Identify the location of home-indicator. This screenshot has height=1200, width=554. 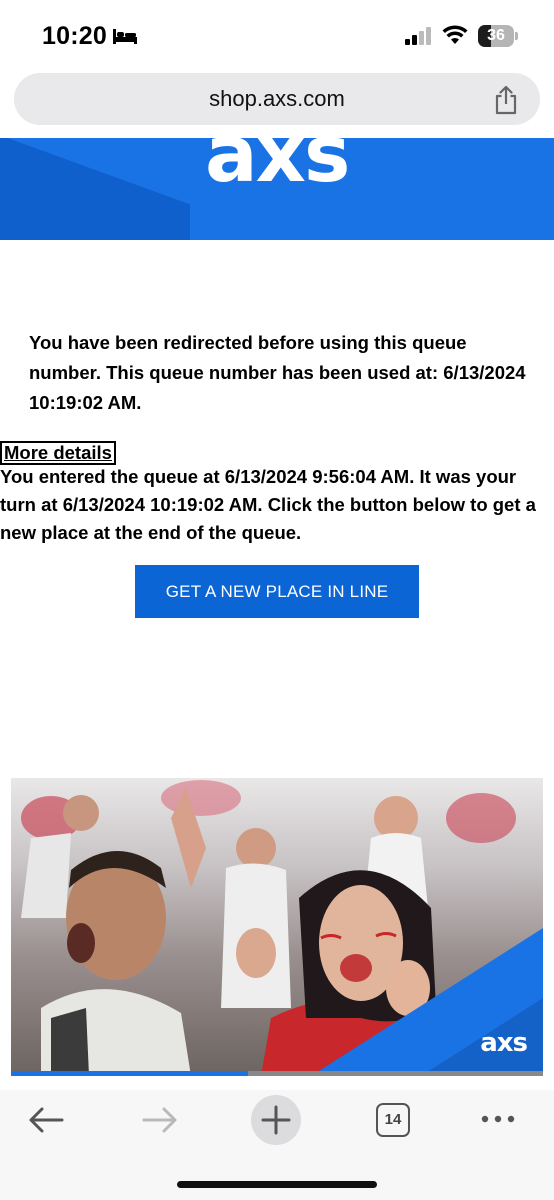
(277, 1184).